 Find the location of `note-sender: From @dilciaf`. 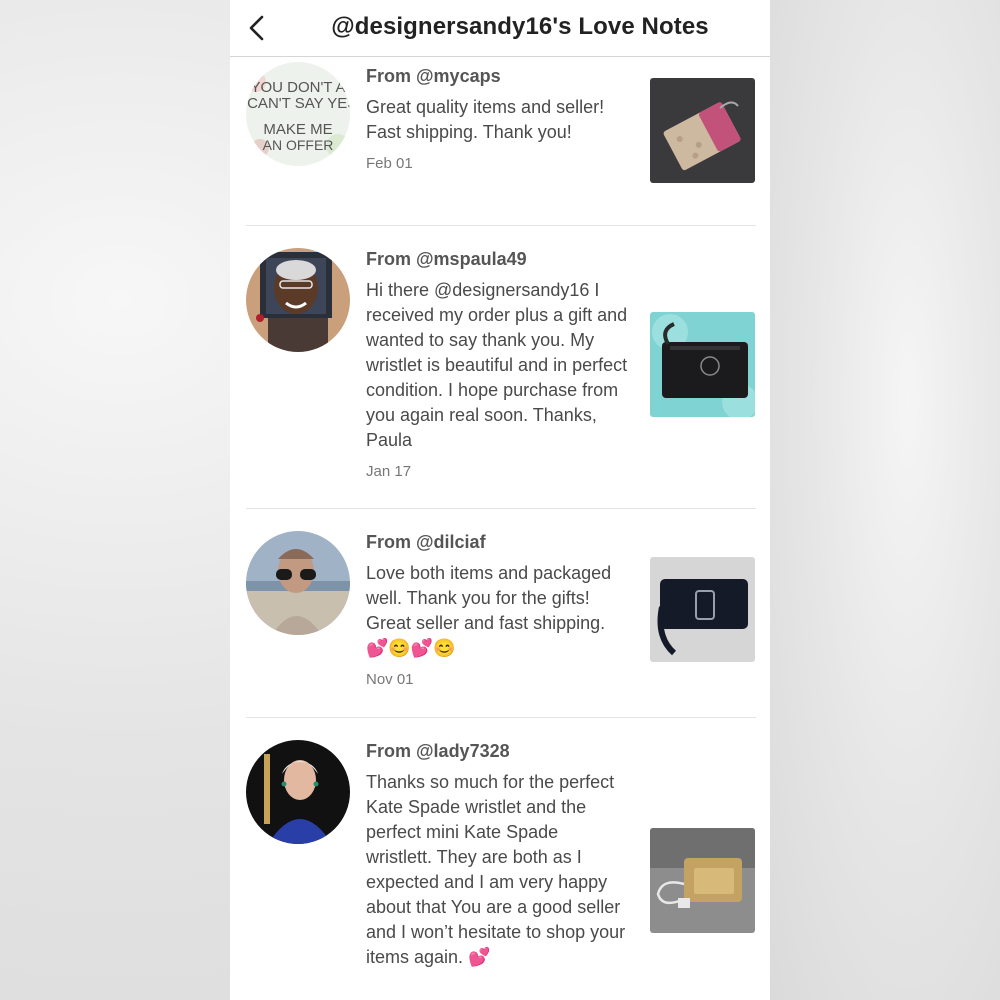

note-sender: From @dilciaf is located at coordinates (497, 542).